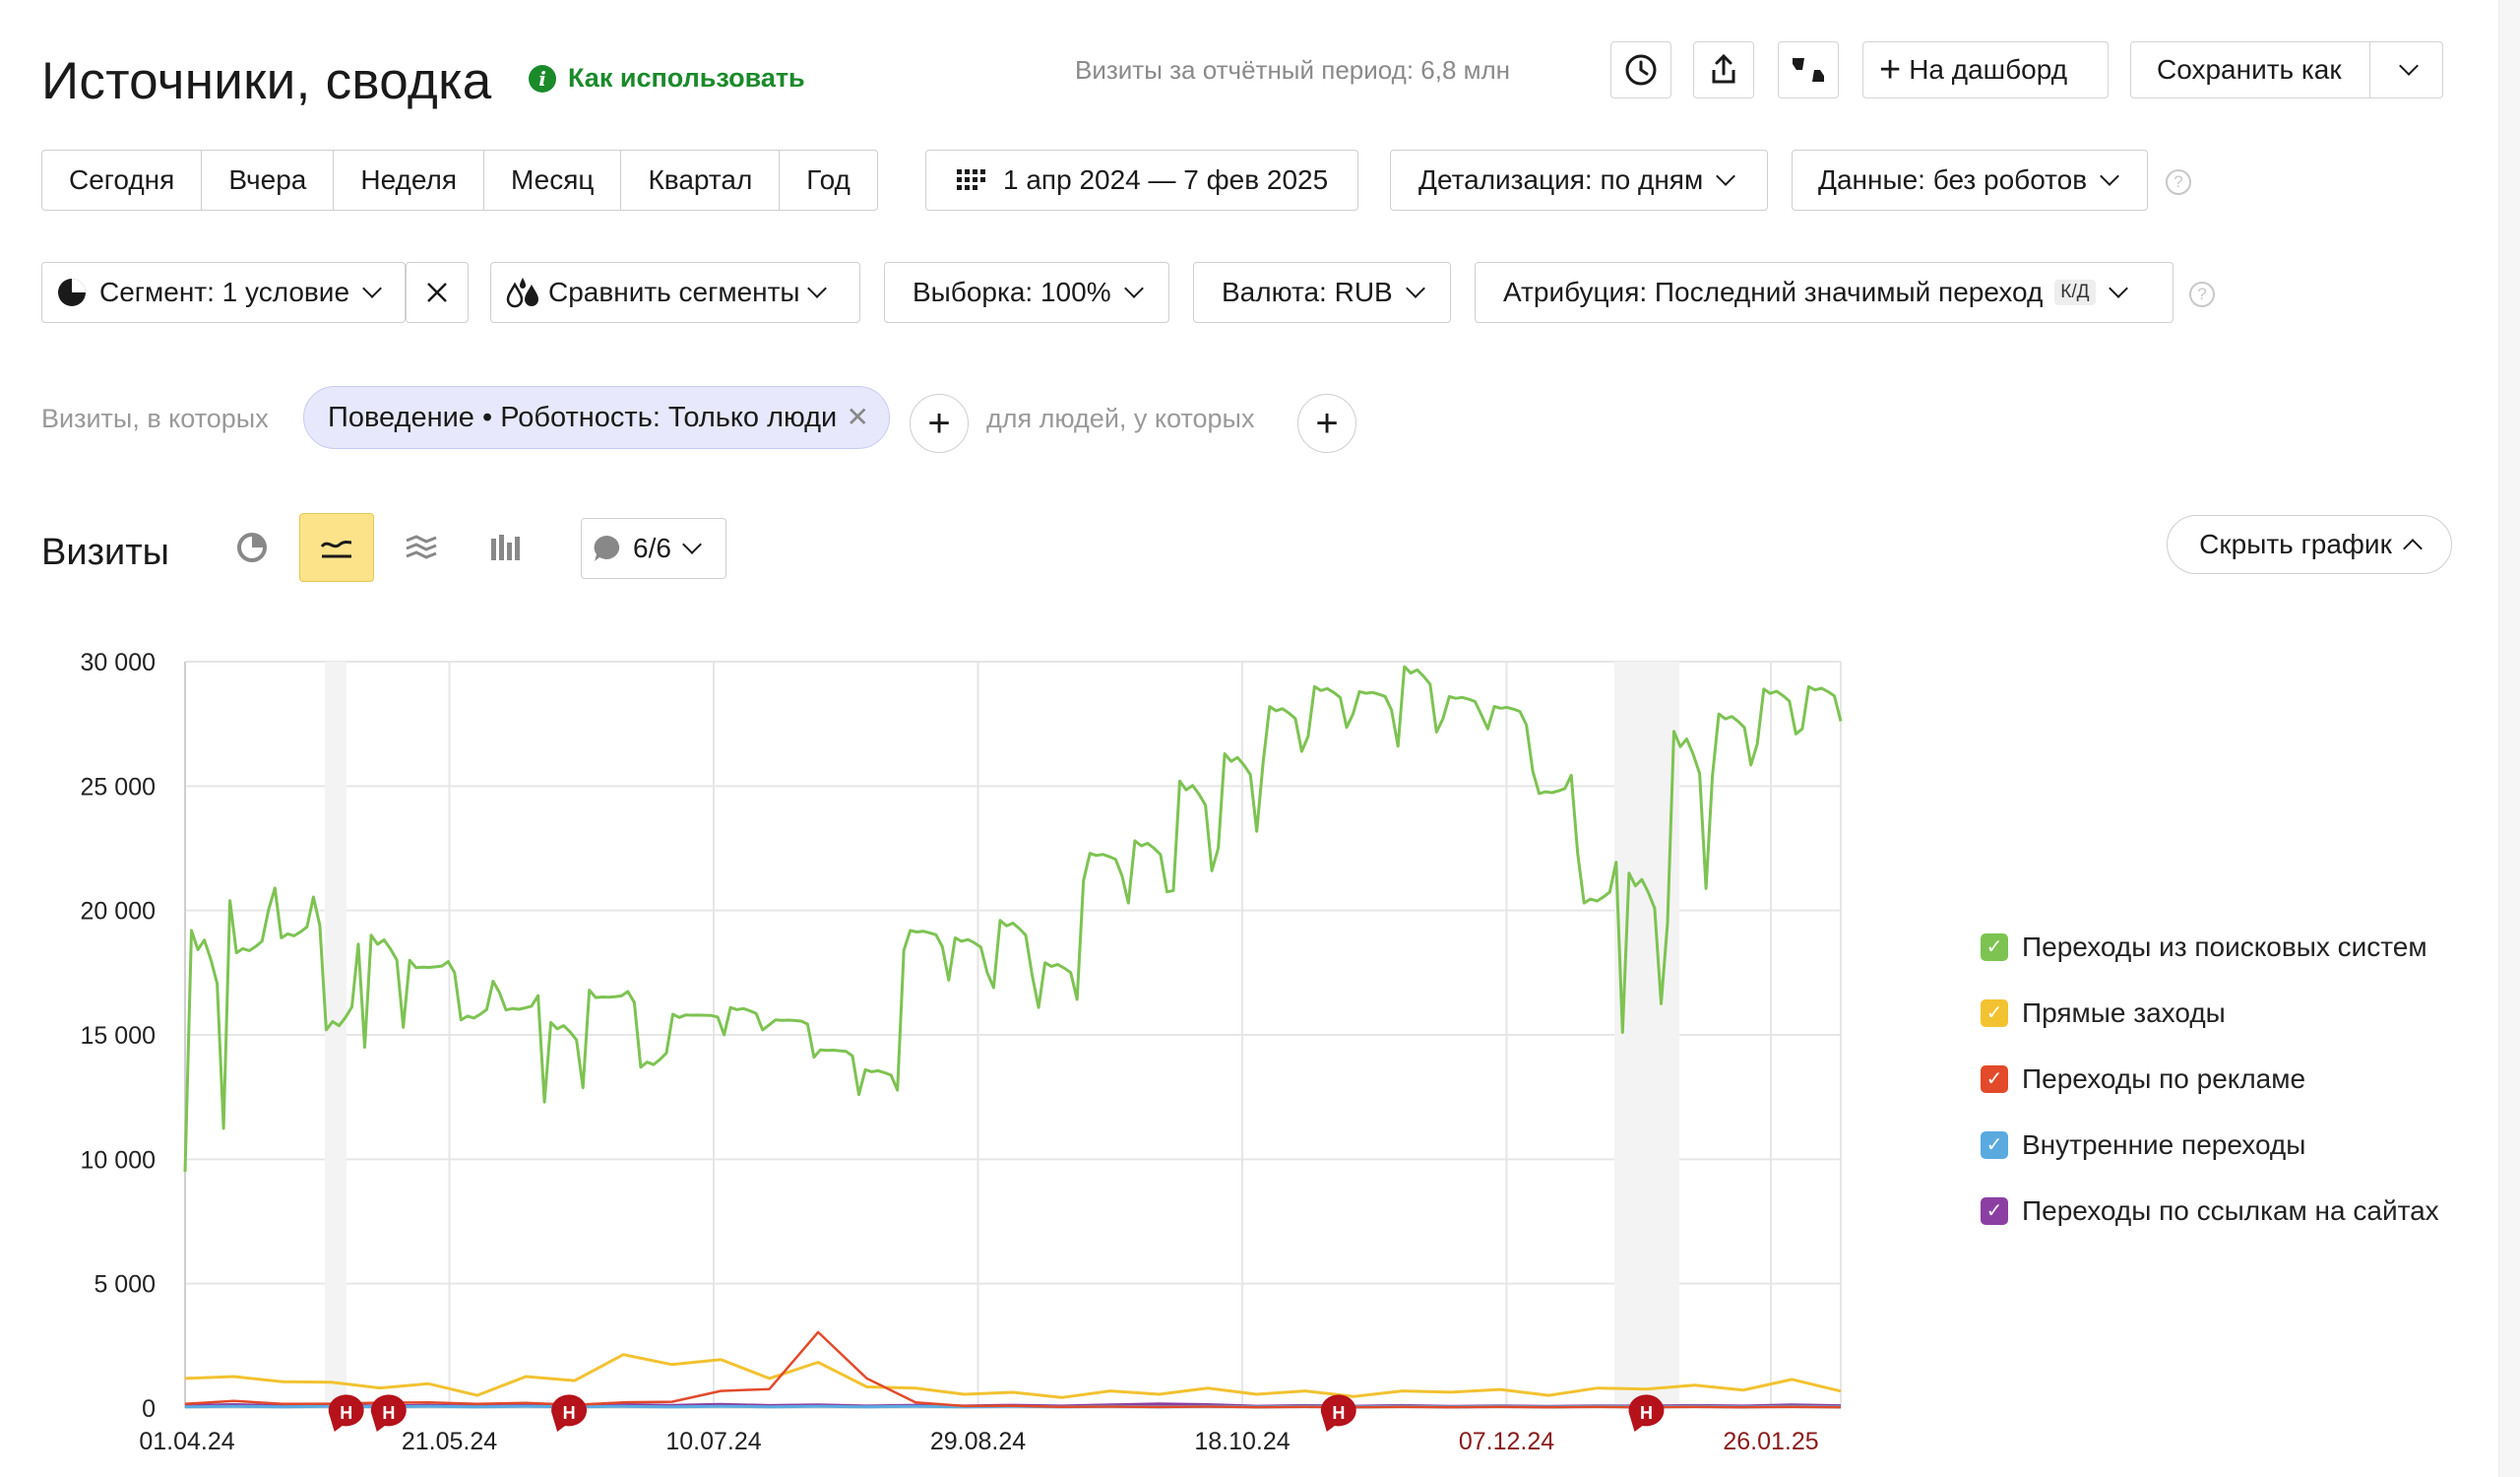  Describe the element at coordinates (1166, 180) in the screenshot. I see `date-range-label: 1 апр 2024 — 7 фев 2025` at that location.